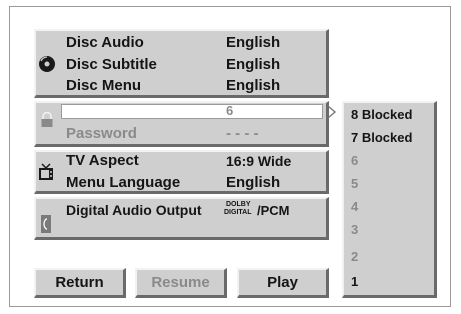  I want to click on disc-audio-value: English, so click(253, 43).